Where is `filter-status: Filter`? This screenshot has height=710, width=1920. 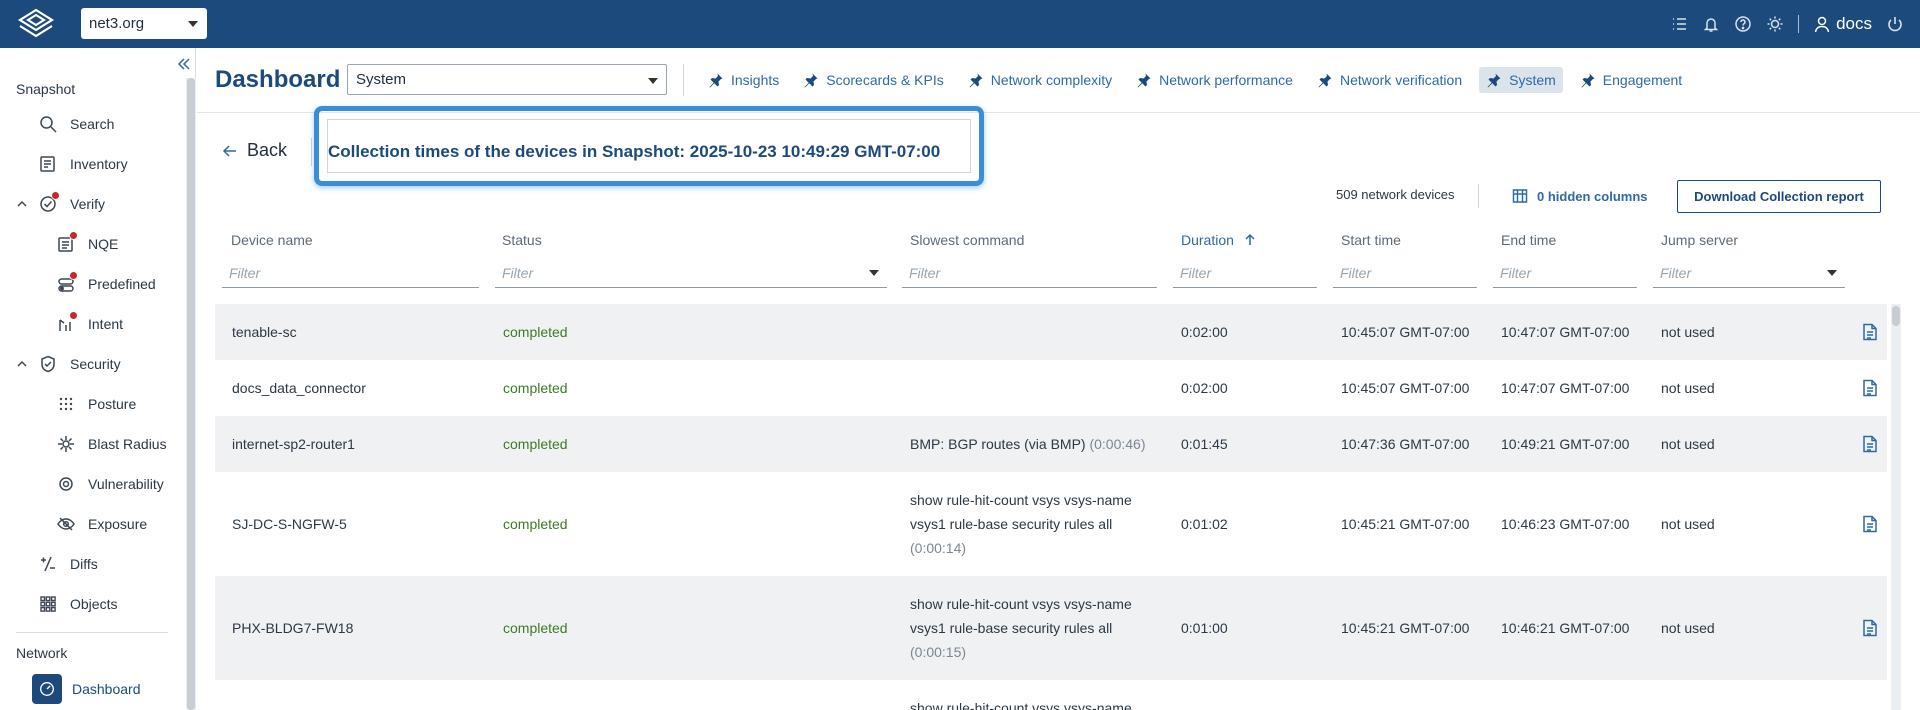
filter-status: Filter is located at coordinates (691, 273).